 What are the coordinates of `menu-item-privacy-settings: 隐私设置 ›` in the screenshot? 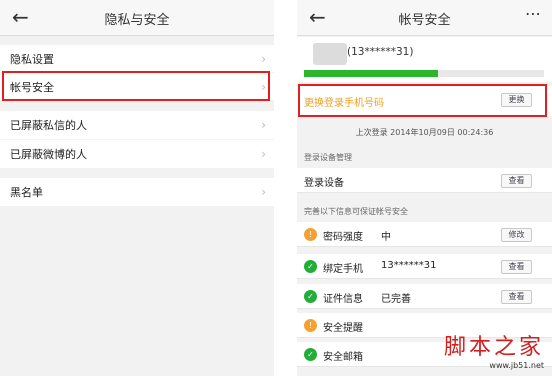 It's located at (137, 58).